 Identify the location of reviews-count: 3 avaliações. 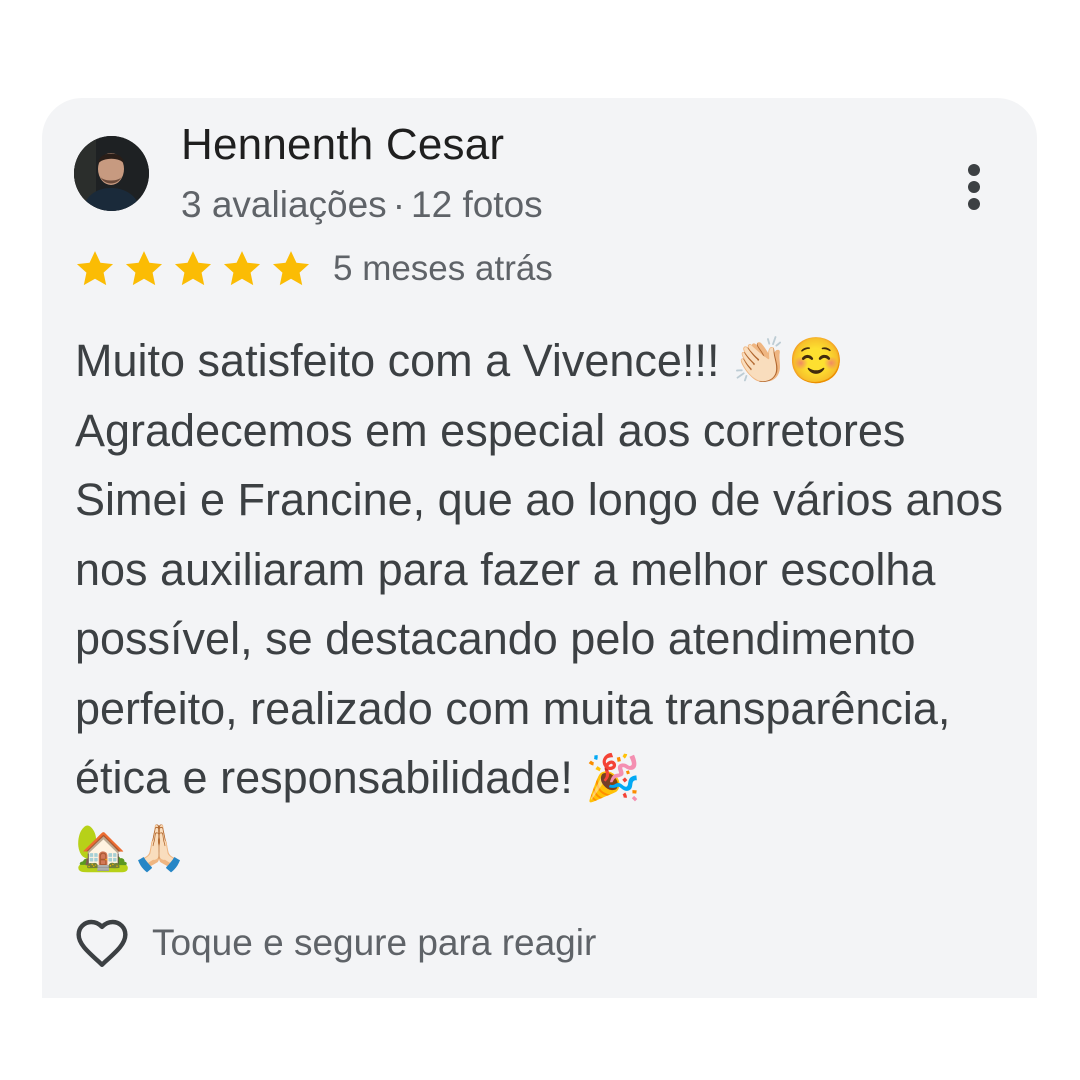
(284, 204).